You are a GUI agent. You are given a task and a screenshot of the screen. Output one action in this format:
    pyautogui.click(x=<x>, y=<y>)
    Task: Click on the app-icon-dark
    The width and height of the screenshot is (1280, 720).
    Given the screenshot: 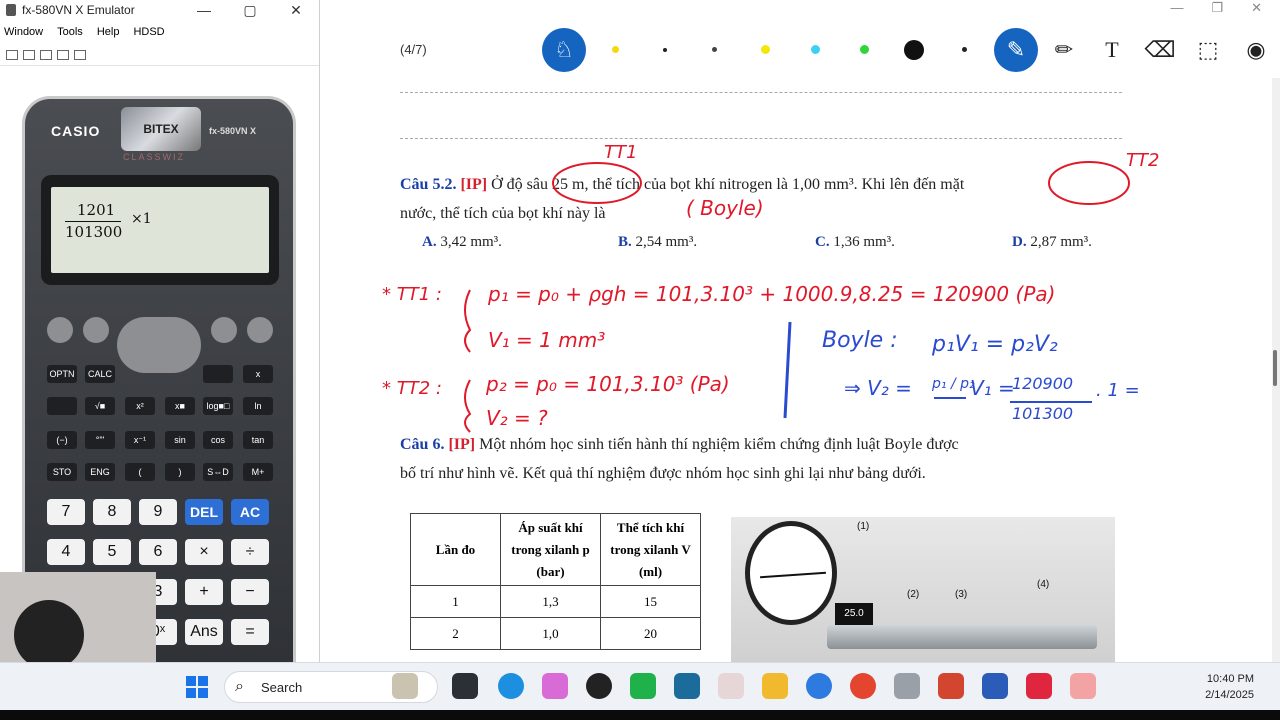 What is the action you would take?
    pyautogui.click(x=599, y=686)
    